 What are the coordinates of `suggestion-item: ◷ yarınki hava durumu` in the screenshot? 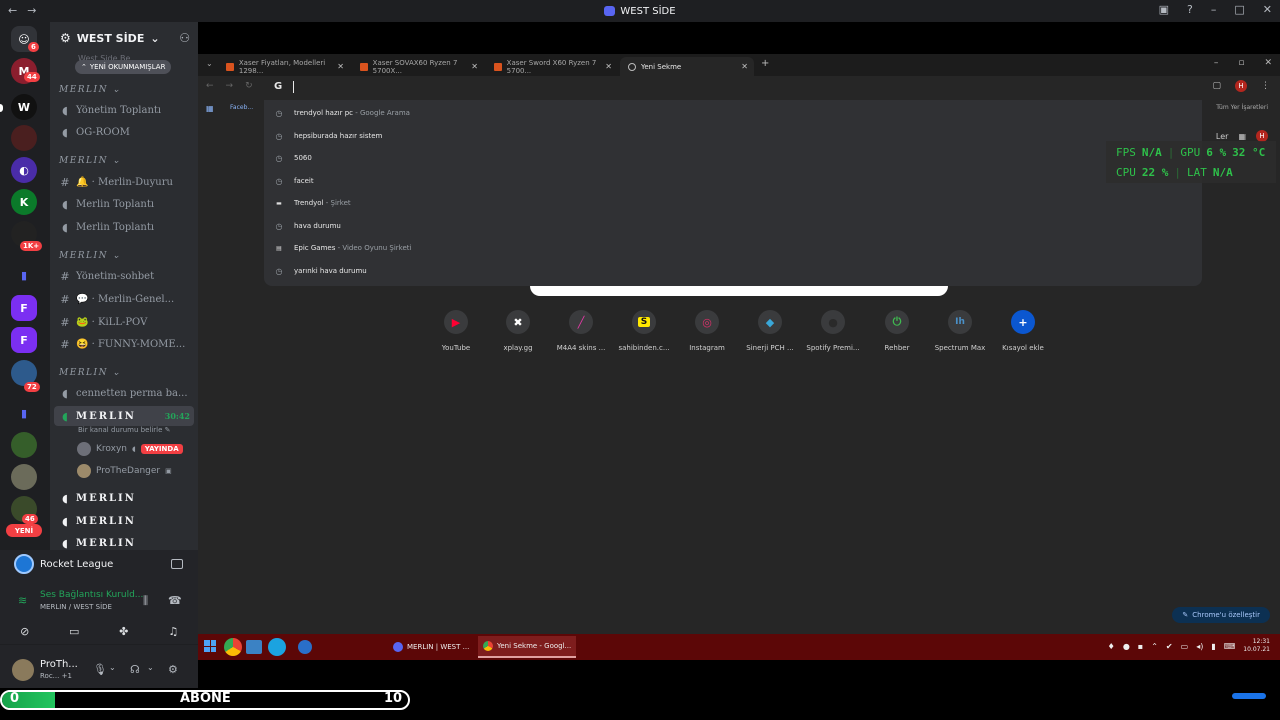 It's located at (319, 271).